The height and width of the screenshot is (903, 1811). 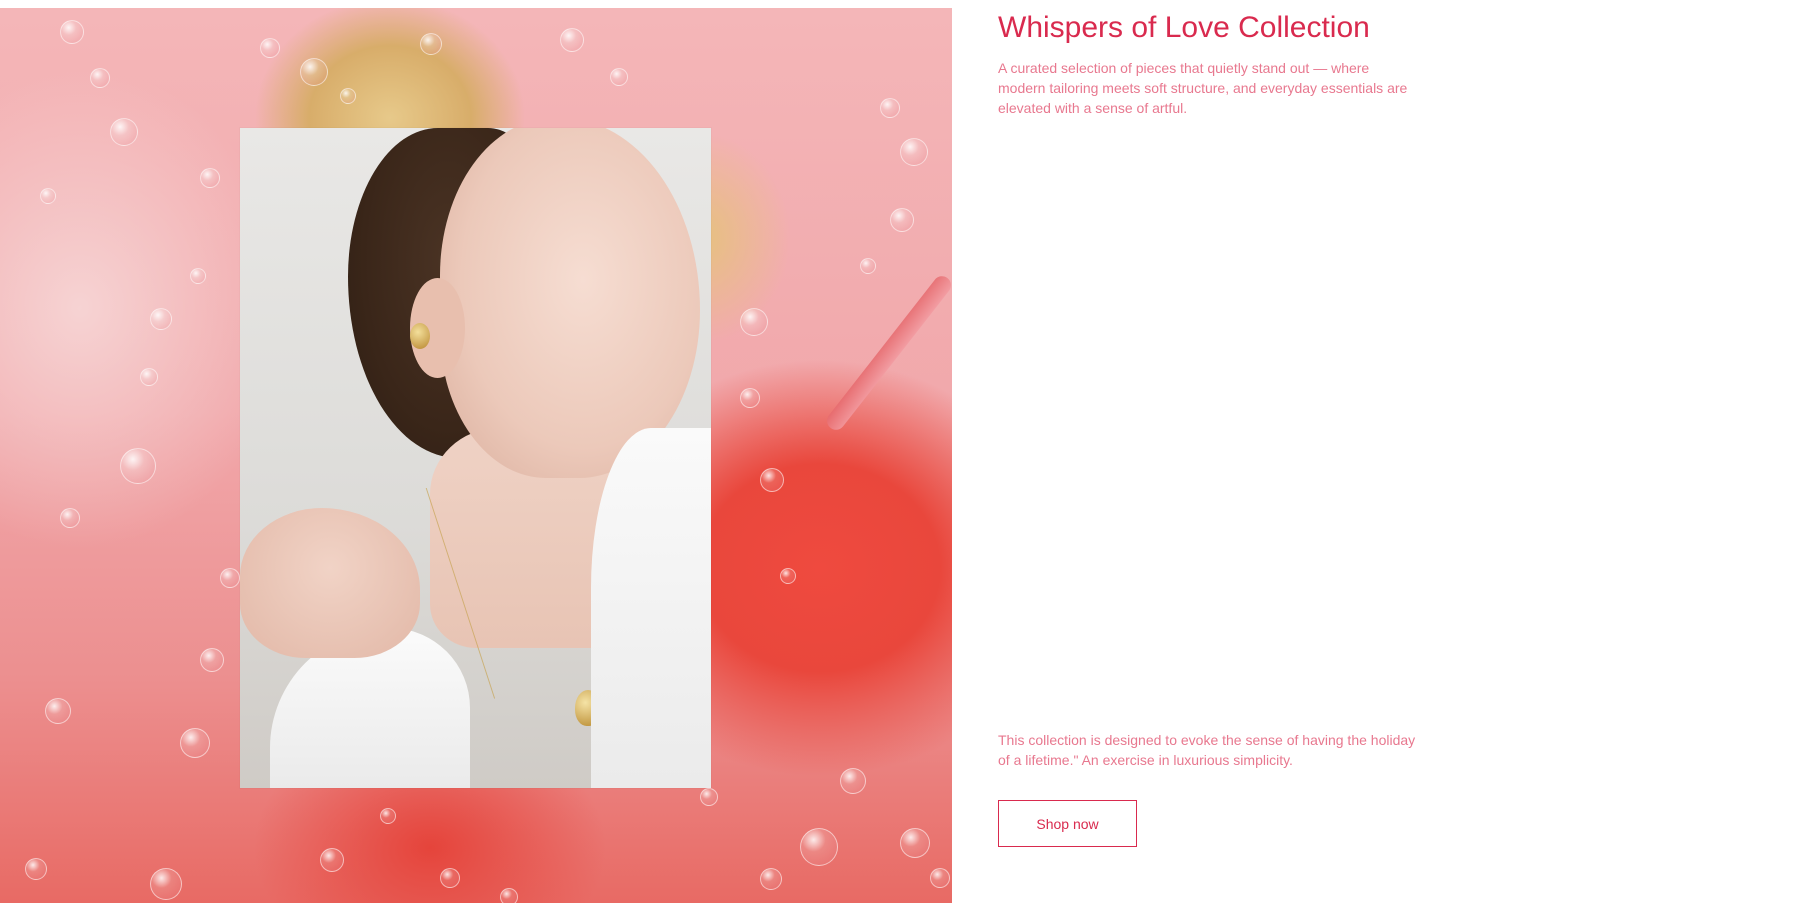 What do you see at coordinates (570, 303) in the screenshot?
I see `portrait-face` at bounding box center [570, 303].